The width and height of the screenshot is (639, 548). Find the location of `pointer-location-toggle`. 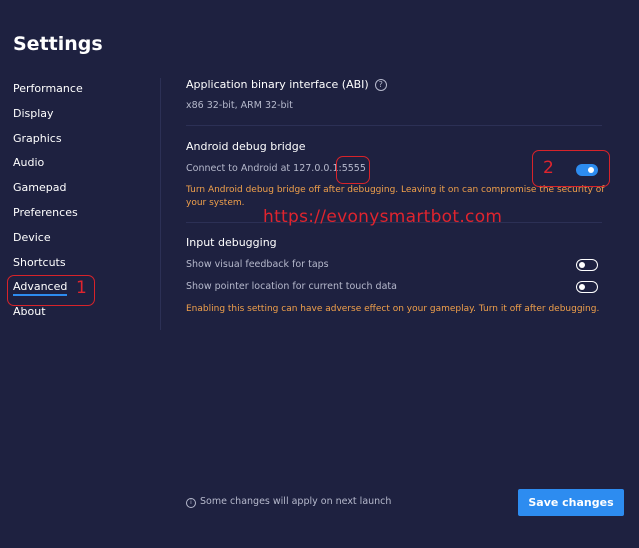

pointer-location-toggle is located at coordinates (587, 287).